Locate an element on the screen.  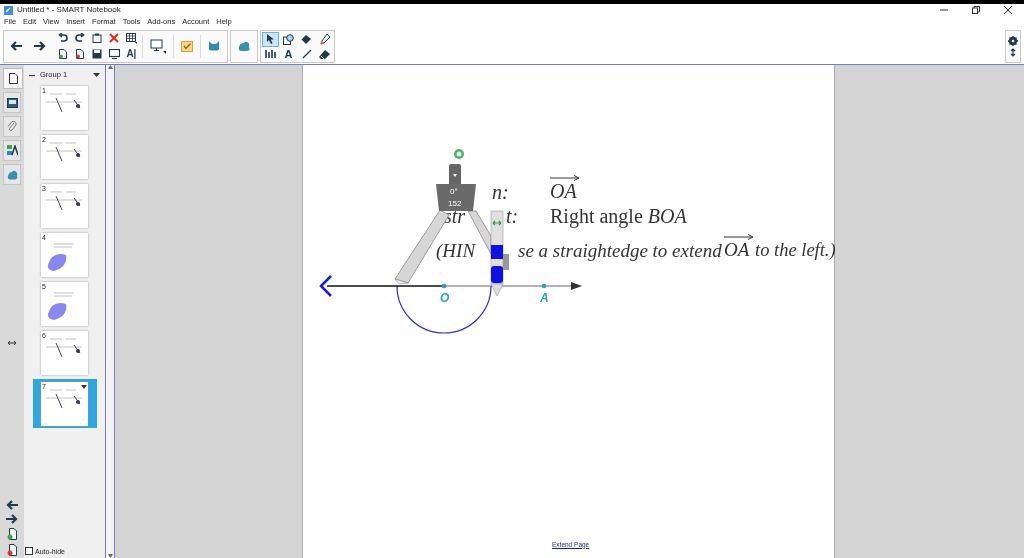
hint-text: se a straightedge to extend is located at coordinates (620, 250).